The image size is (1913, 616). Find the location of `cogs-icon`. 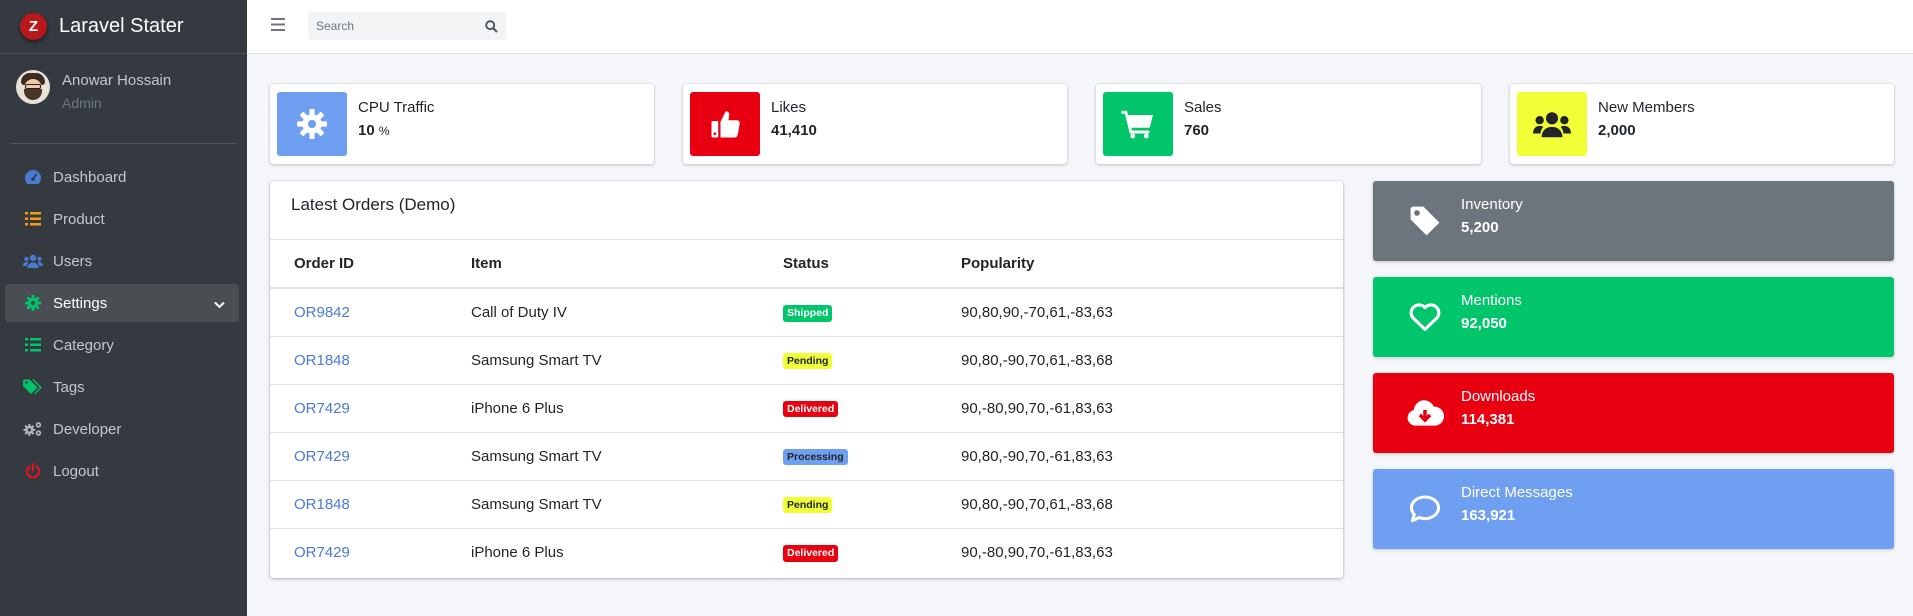

cogs-icon is located at coordinates (33, 429).